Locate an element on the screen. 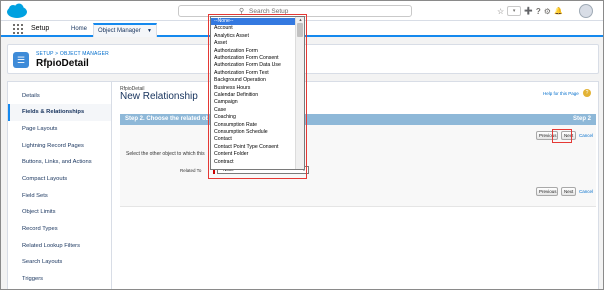 The width and height of the screenshot is (604, 290). dropdown-option: --None-- is located at coordinates (253, 22).